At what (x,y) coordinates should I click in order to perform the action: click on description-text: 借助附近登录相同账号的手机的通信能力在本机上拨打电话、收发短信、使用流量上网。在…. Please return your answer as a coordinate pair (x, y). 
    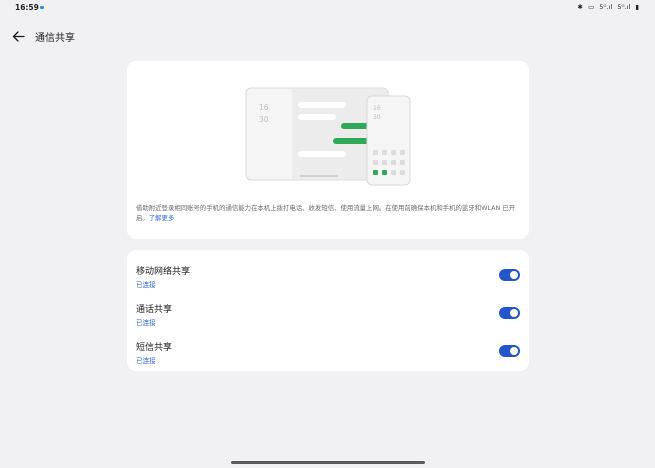
    Looking at the image, I should click on (328, 213).